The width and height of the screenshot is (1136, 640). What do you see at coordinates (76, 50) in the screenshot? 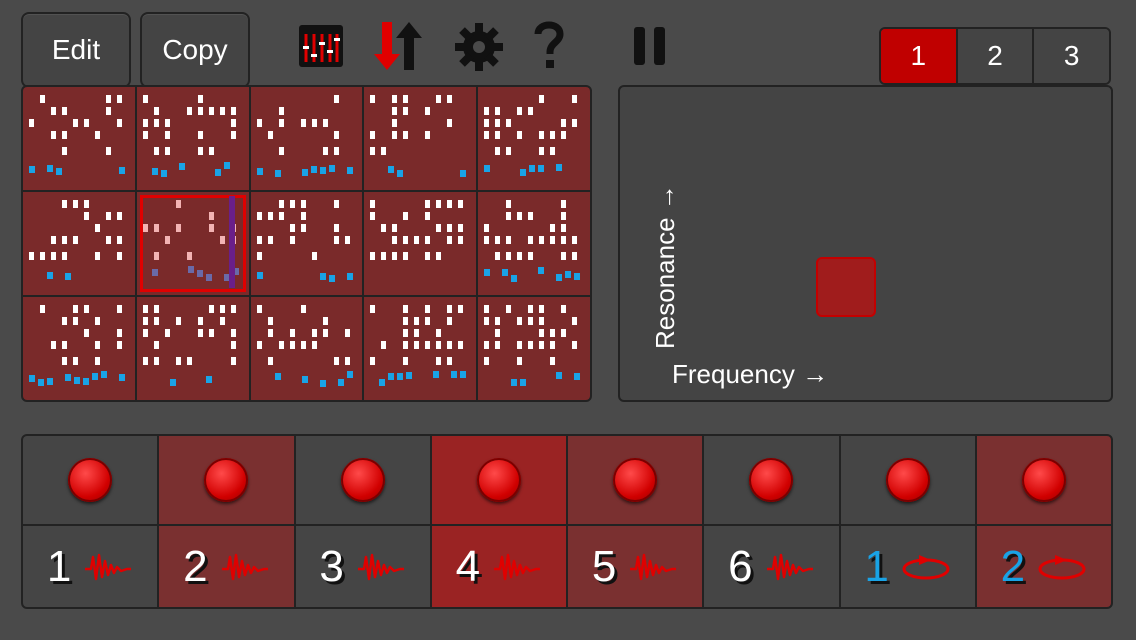
I see `edit-button: Edit` at bounding box center [76, 50].